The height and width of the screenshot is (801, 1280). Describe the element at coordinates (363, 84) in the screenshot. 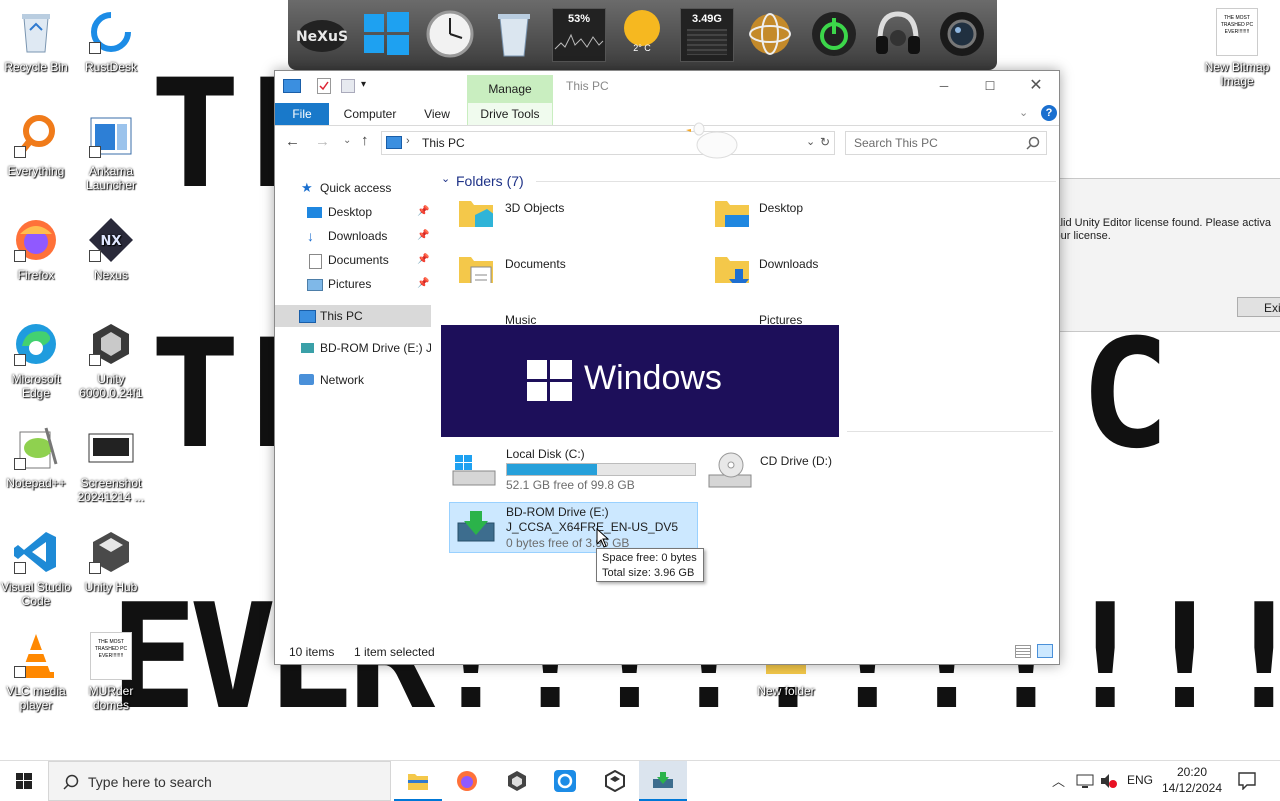

I see `quick-access-dropdown-icon: ▾` at that location.